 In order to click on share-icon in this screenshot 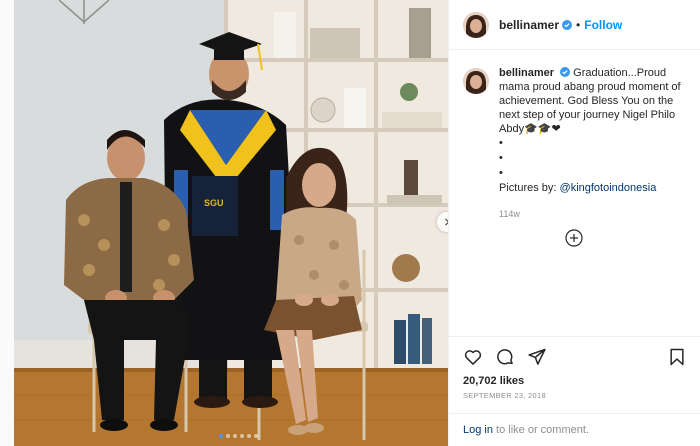, I will do `click(537, 357)`.